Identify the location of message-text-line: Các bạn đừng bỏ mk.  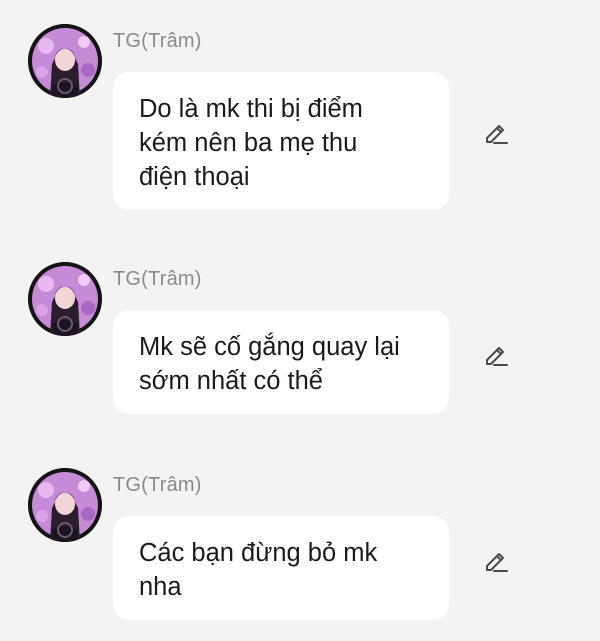
(258, 553).